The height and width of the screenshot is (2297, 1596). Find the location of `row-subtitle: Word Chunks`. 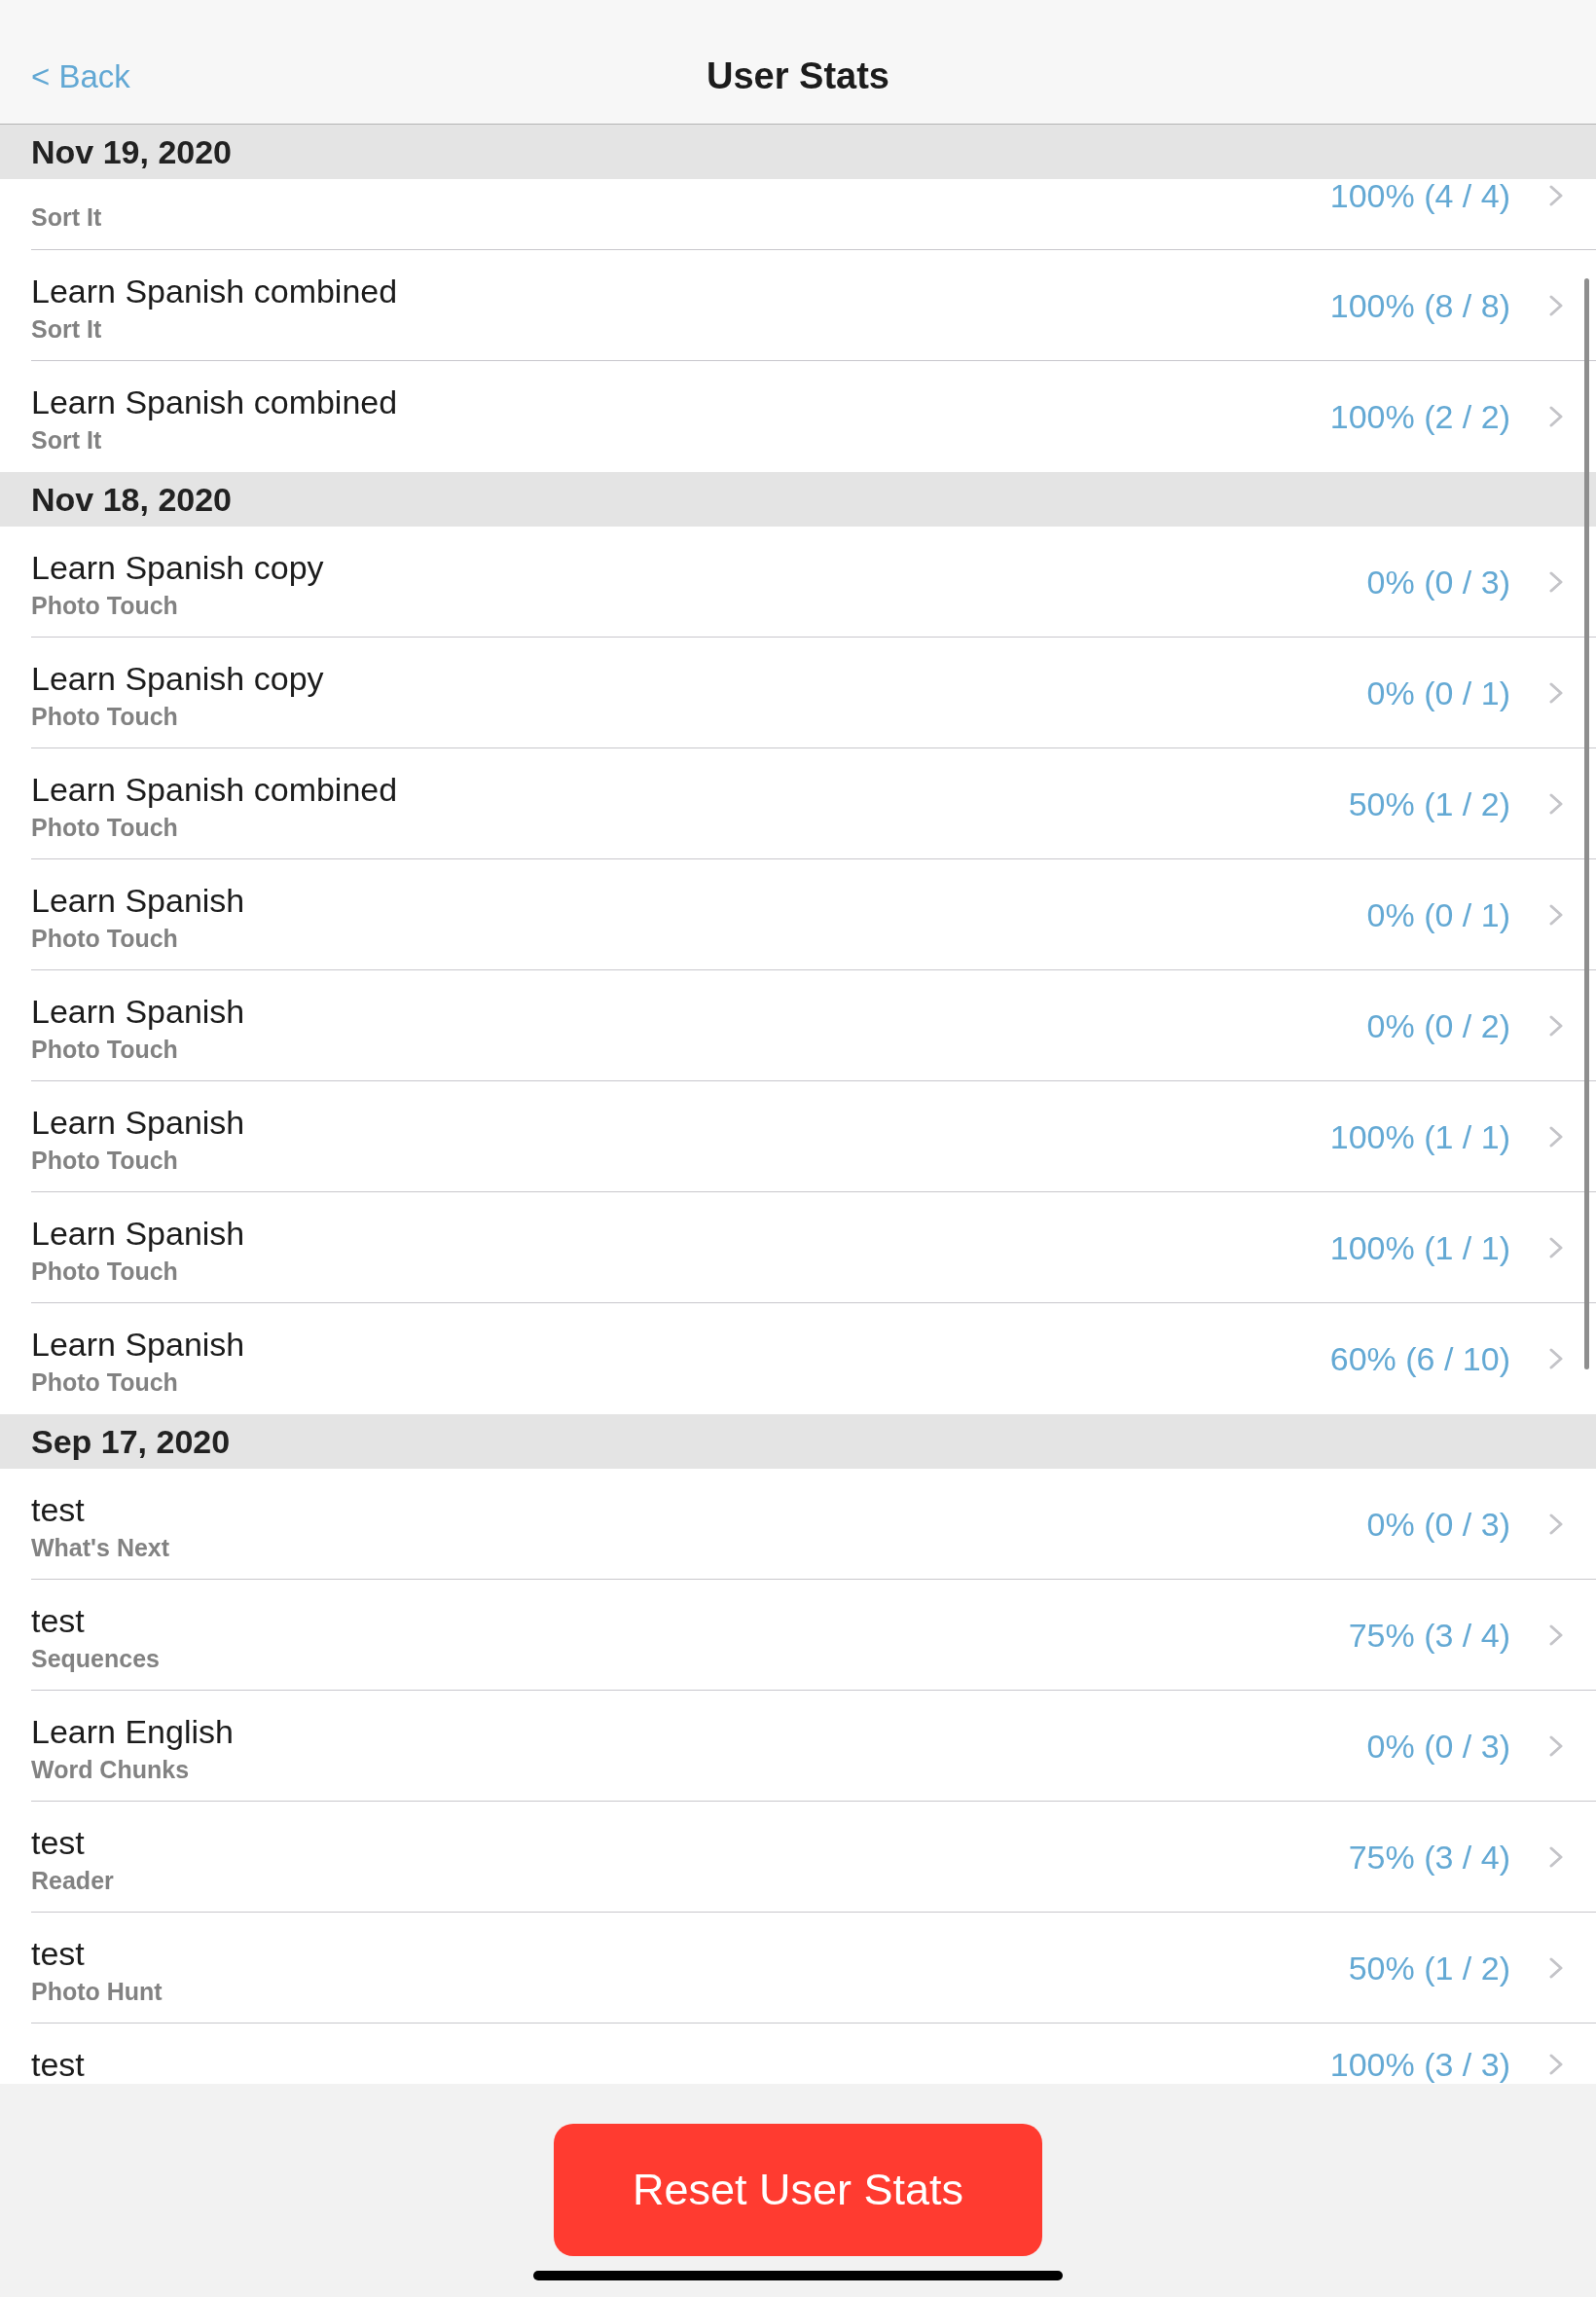

row-subtitle: Word Chunks is located at coordinates (110, 1769).